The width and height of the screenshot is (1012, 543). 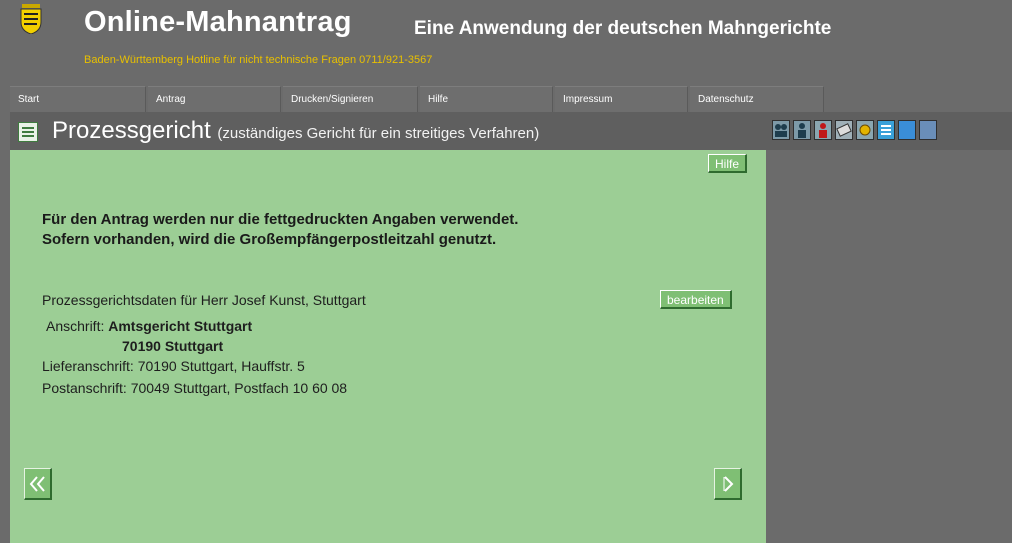 What do you see at coordinates (218, 22) in the screenshot?
I see `app-title: Online-Mahnantrag` at bounding box center [218, 22].